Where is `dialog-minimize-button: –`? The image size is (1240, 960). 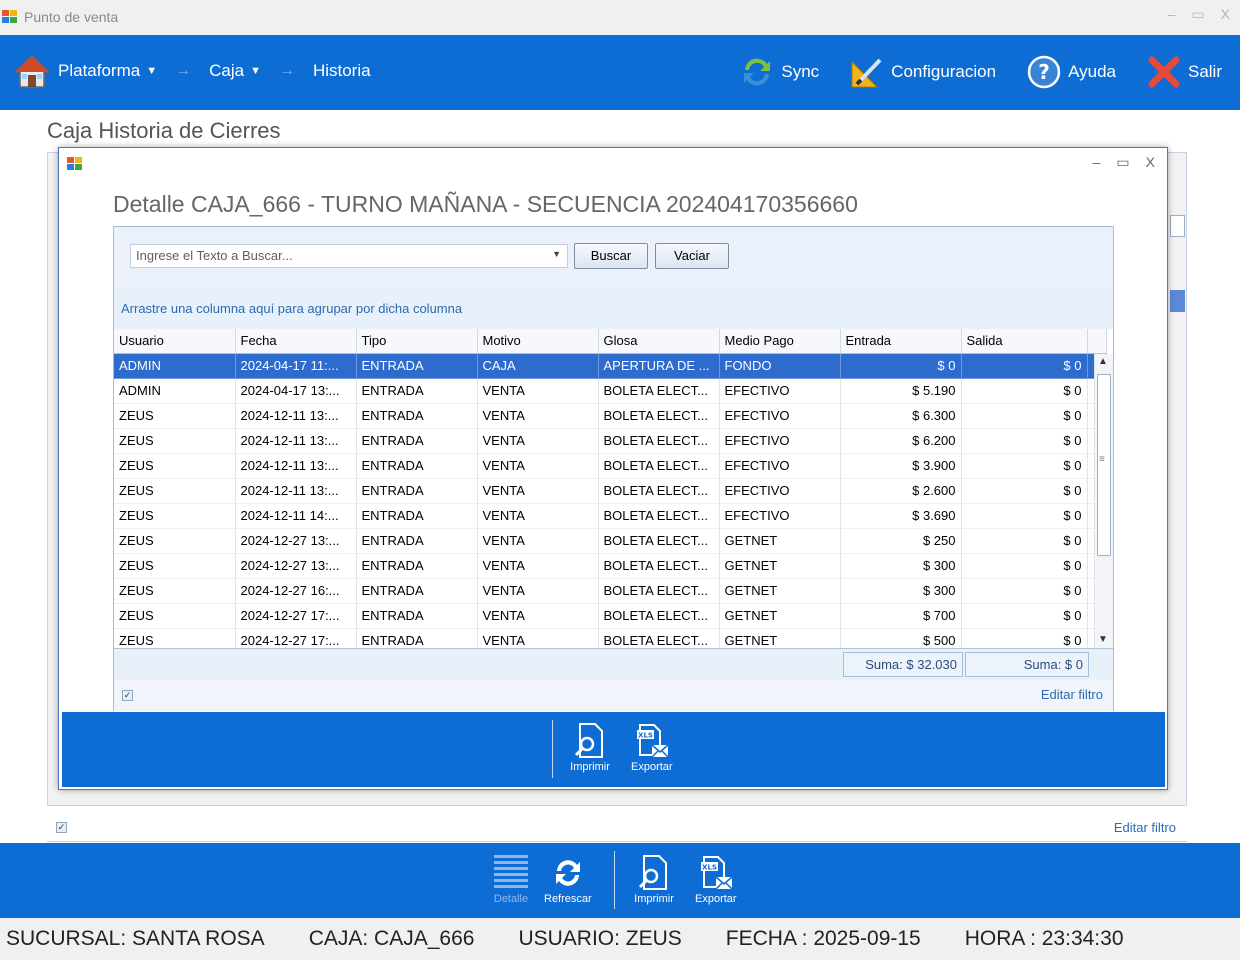
dialog-minimize-button: – is located at coordinates (1097, 162).